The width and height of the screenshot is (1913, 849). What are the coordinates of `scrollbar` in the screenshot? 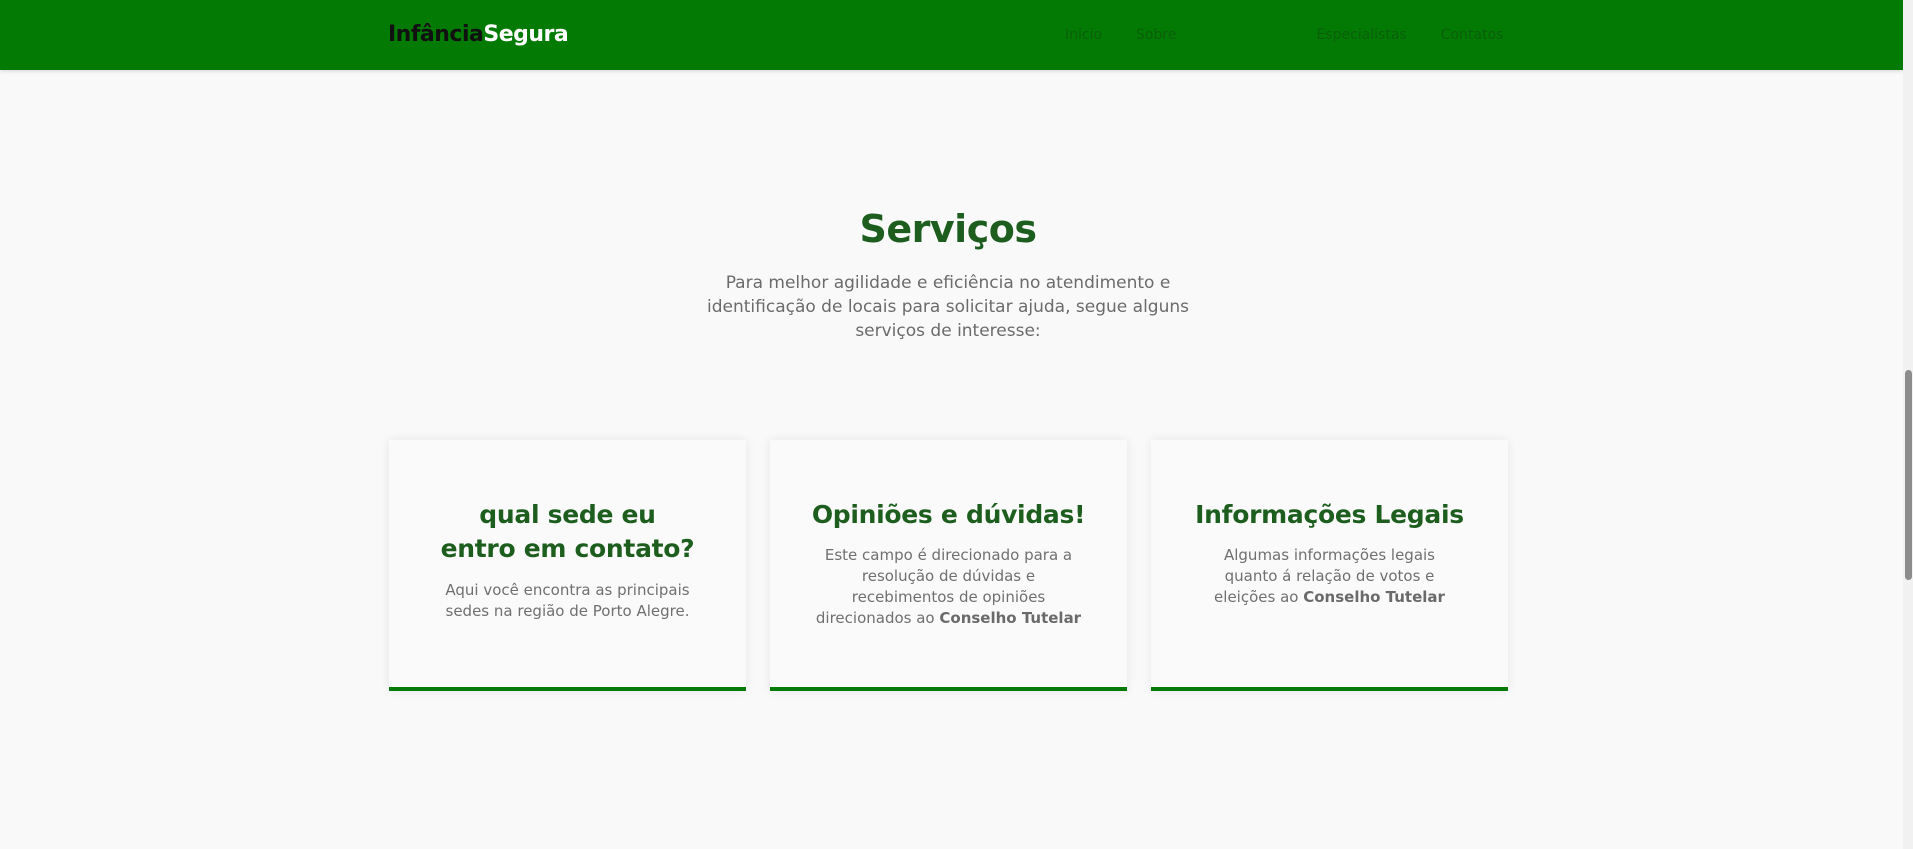 It's located at (1908, 424).